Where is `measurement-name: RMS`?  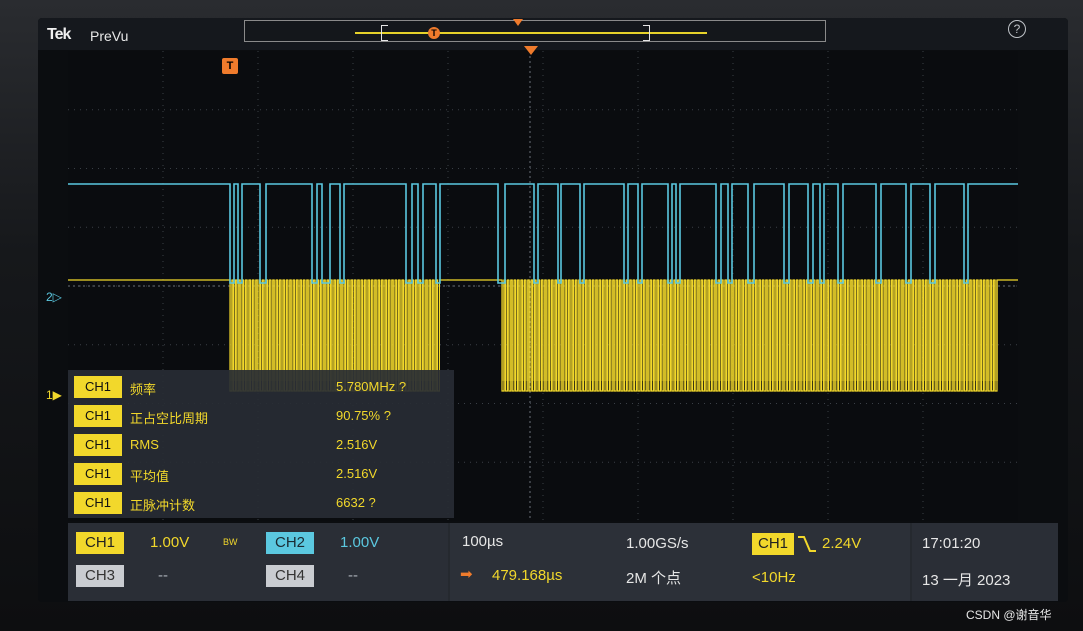 measurement-name: RMS is located at coordinates (144, 444).